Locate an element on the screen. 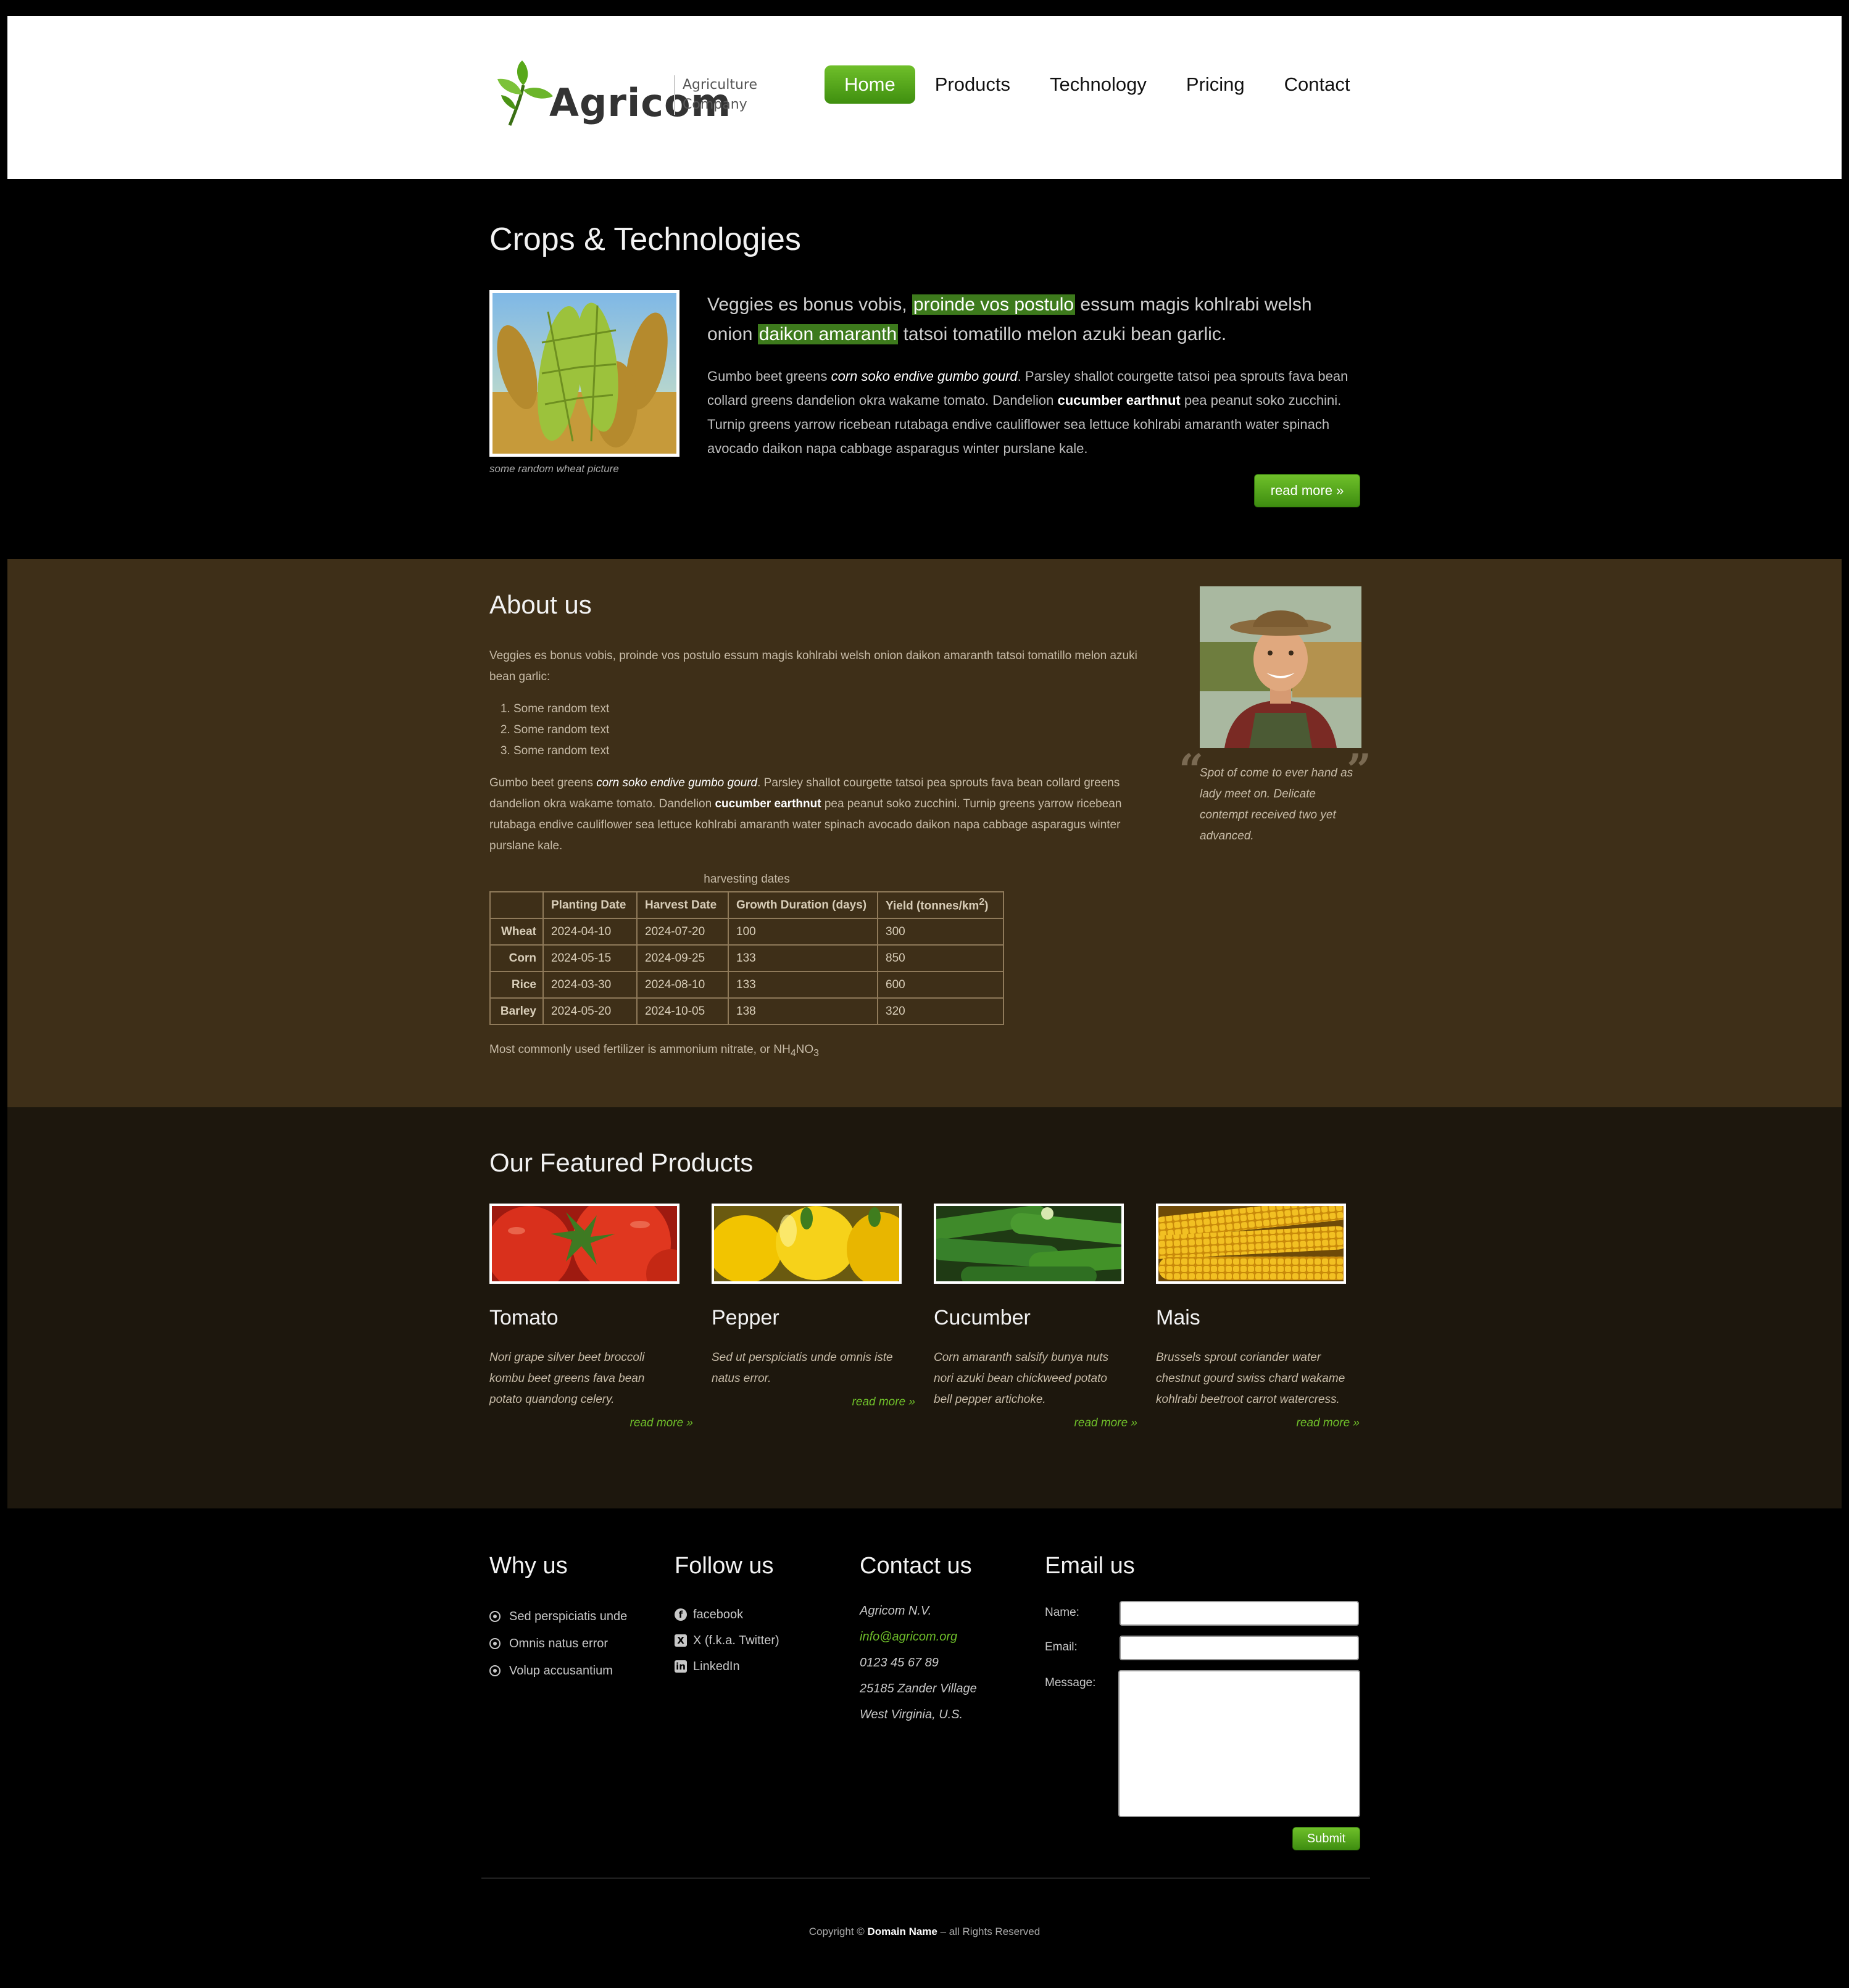  table-cell: 138 is located at coordinates (803, 1011).